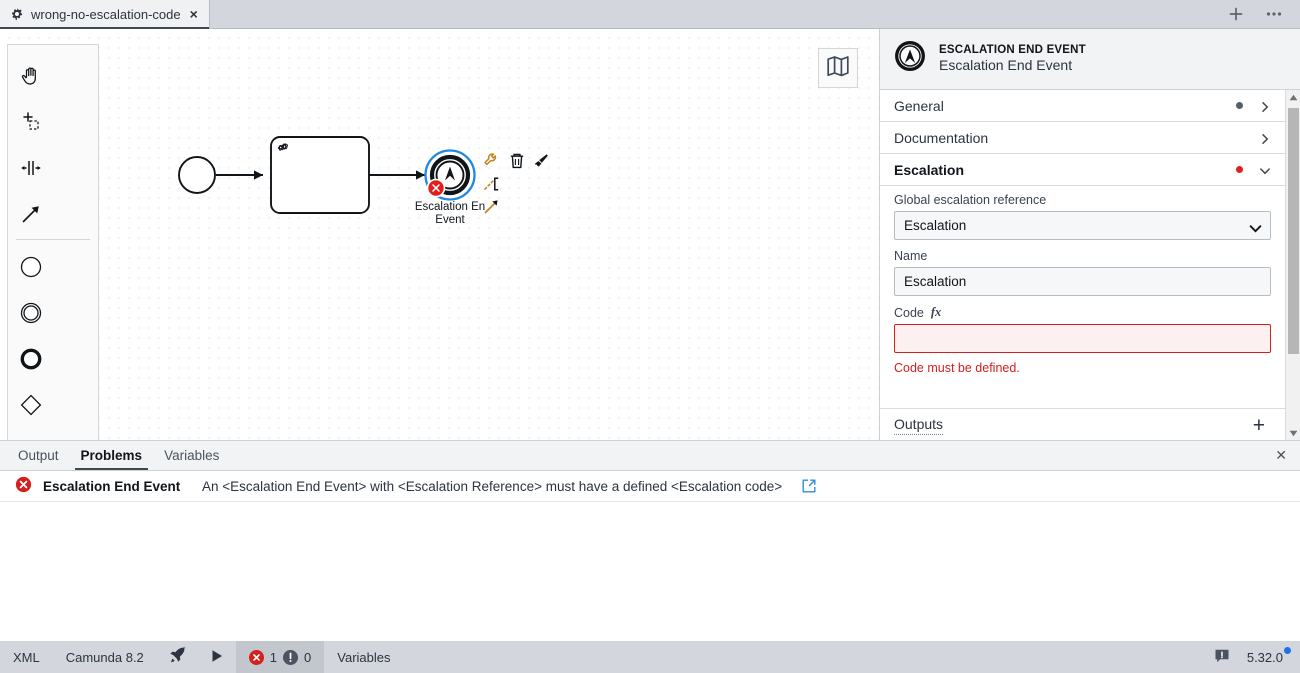  I want to click on notification-icon, so click(1222, 657).